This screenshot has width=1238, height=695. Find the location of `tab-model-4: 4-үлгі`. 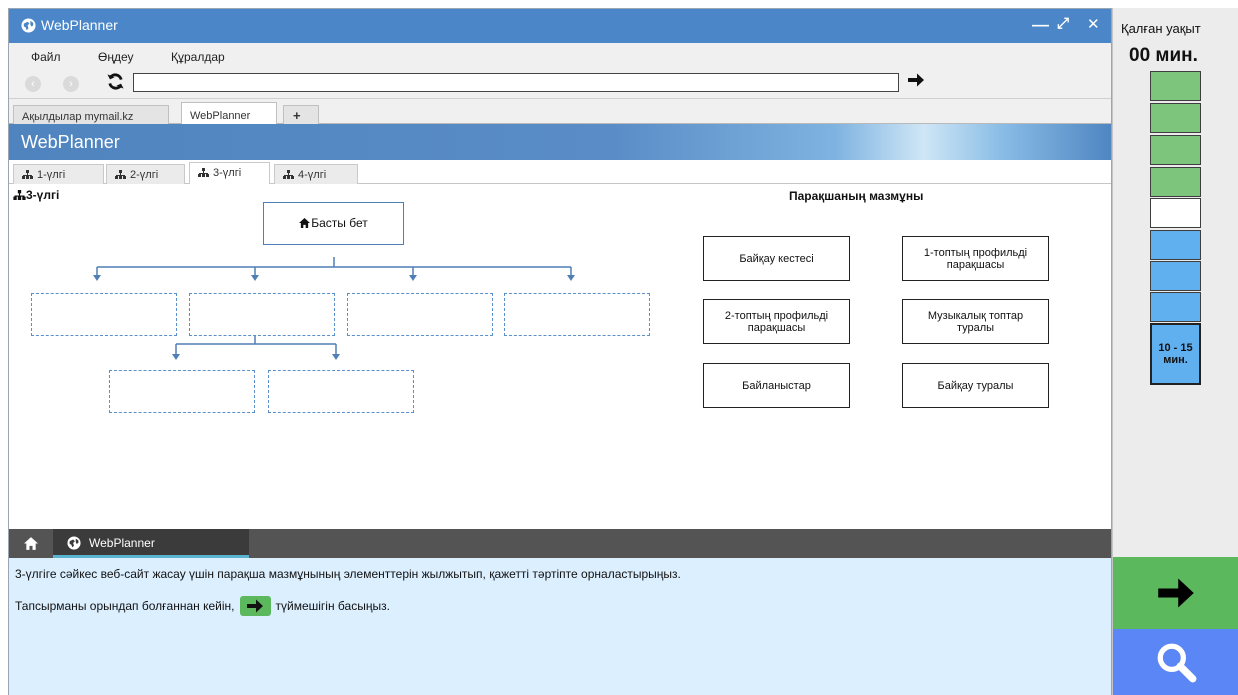

tab-model-4: 4-үлгі is located at coordinates (316, 174).